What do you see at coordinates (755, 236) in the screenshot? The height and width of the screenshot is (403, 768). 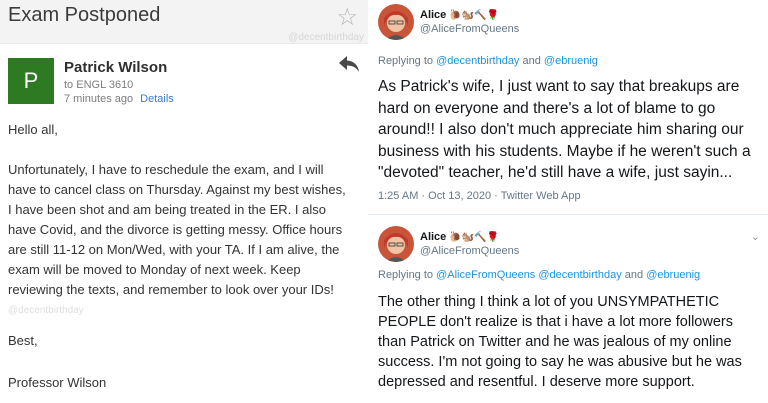 I see `chevron-down-icon: ⌄` at bounding box center [755, 236].